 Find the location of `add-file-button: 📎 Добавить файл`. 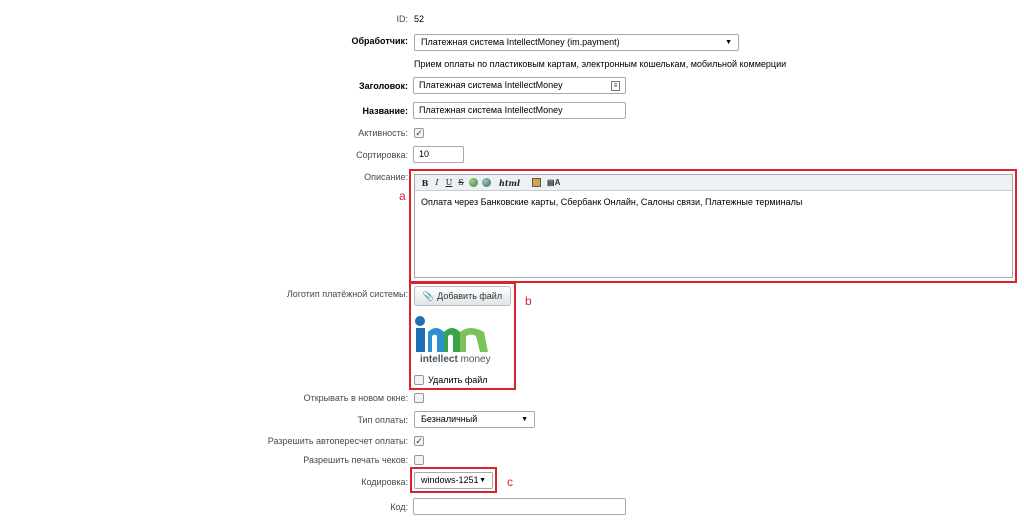

add-file-button: 📎 Добавить файл is located at coordinates (462, 296).